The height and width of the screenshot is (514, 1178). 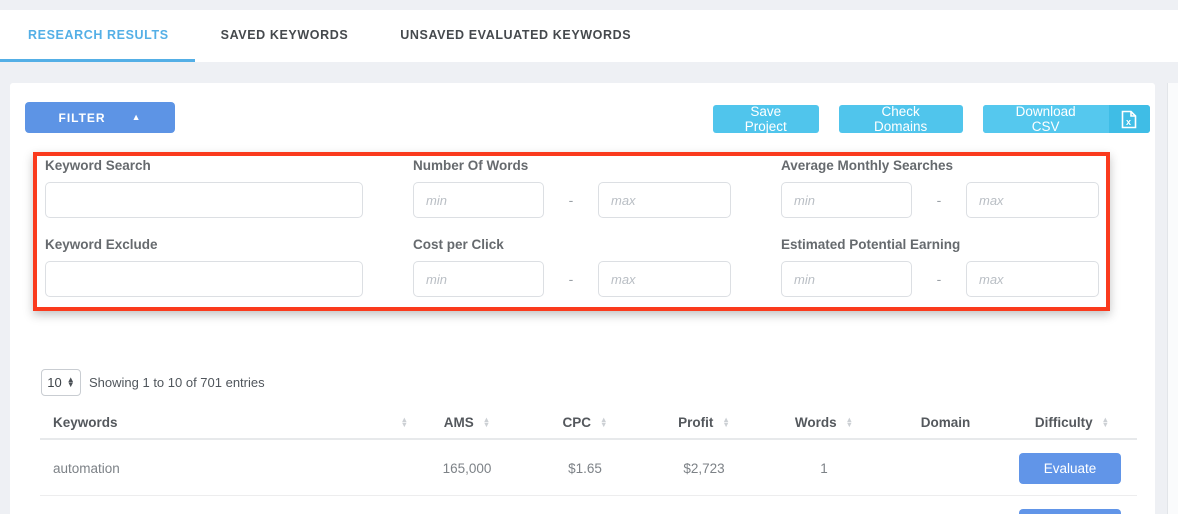 I want to click on column-header-difficulty: Difficulty ▲ ▼, so click(x=1072, y=422).